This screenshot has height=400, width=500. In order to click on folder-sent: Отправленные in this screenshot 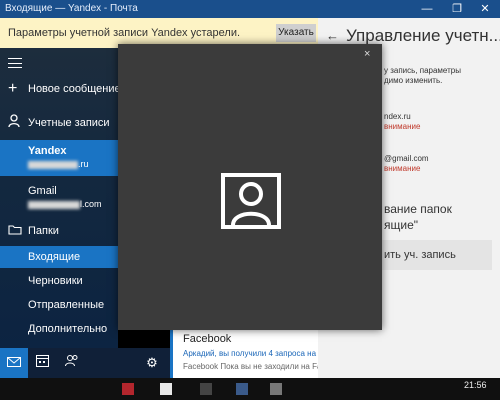, I will do `click(59, 305)`.